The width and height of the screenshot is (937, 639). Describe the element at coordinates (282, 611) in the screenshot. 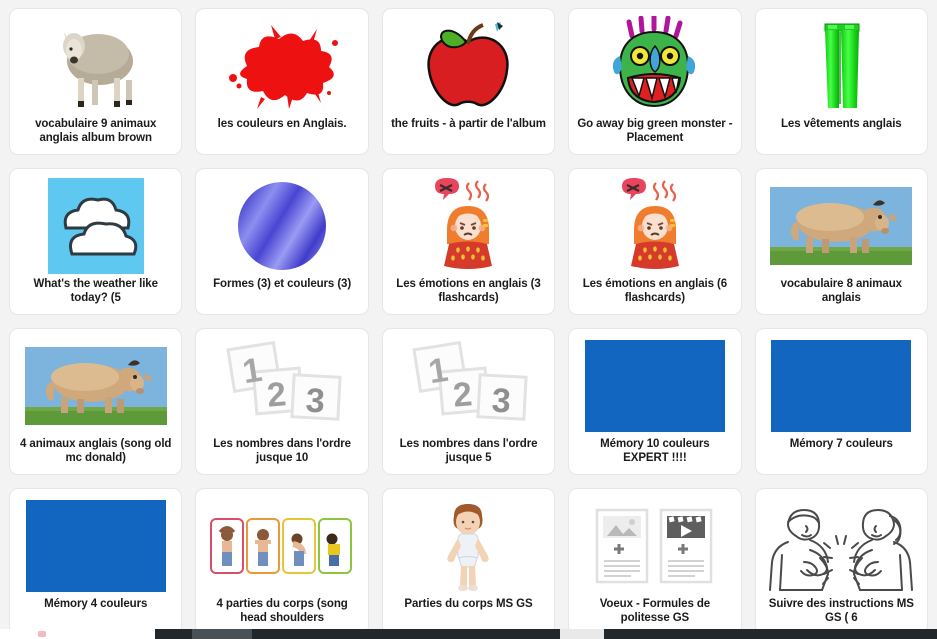

I see `card-label: 4 parties du corps (song head shoulders` at that location.